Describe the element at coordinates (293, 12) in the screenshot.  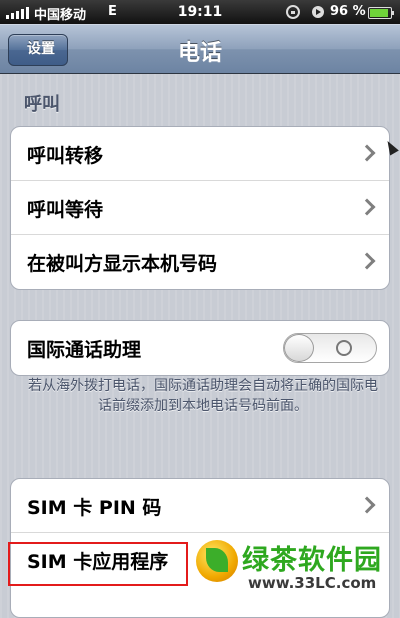
I see `rotation-lock-icon` at that location.